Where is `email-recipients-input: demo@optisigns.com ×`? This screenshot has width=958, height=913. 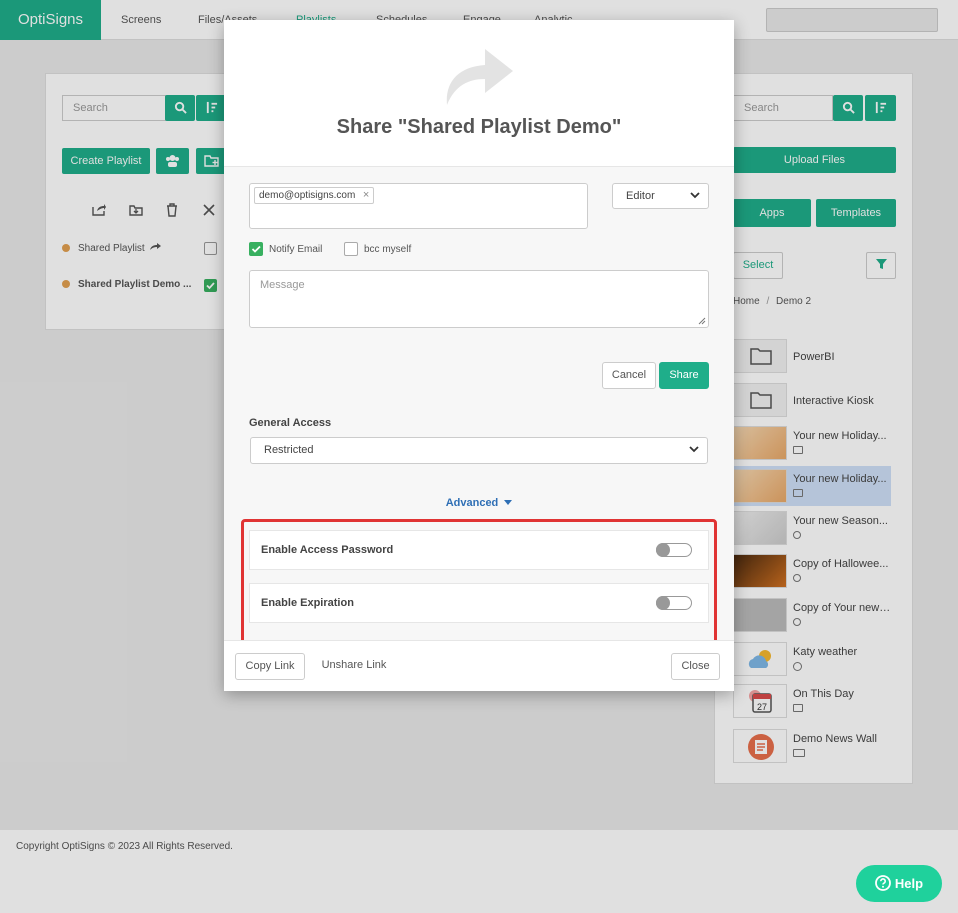 email-recipients-input: demo@optisigns.com × is located at coordinates (418, 206).